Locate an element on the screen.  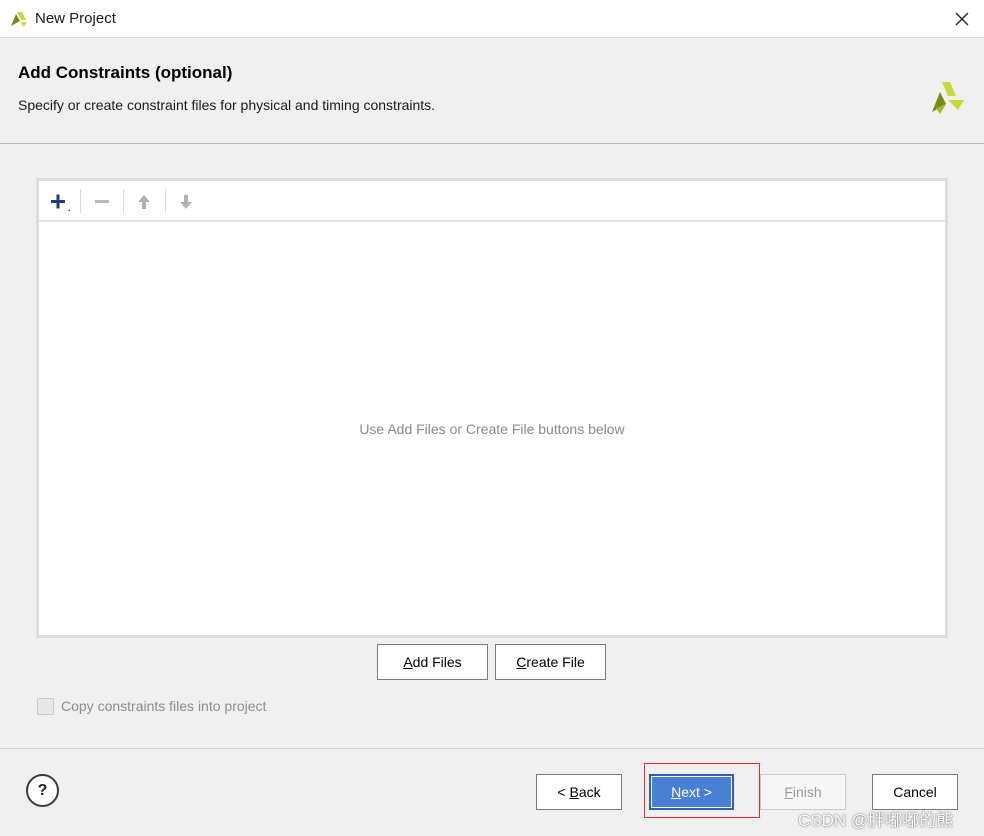
wizard-header is located at coordinates (492, 92).